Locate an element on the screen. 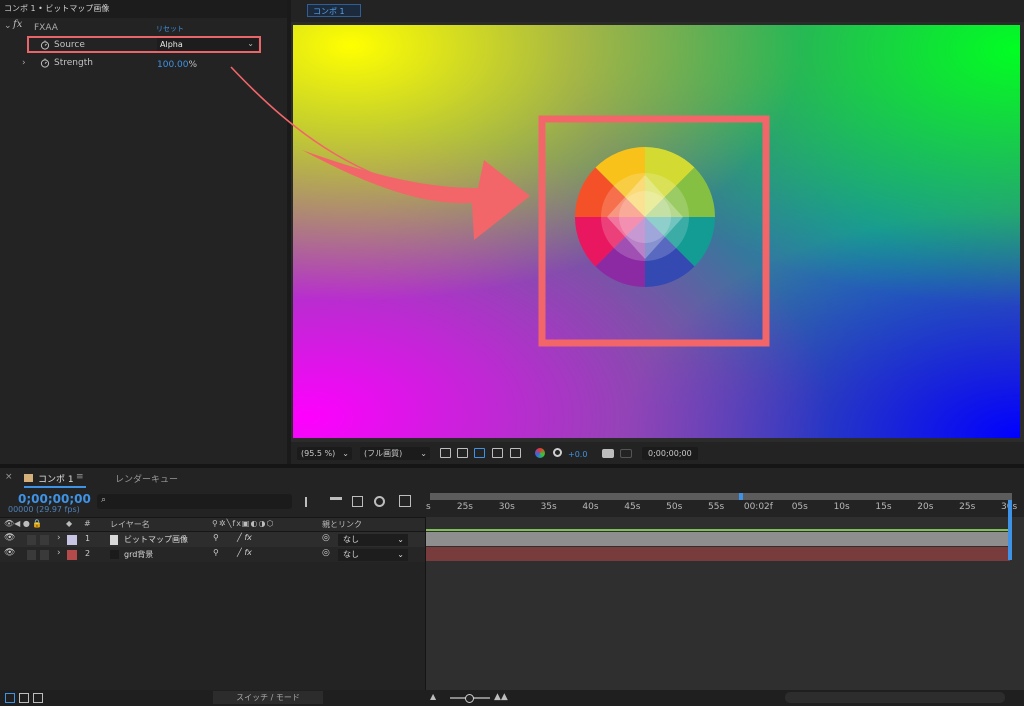 The width and height of the screenshot is (1024, 706). frame-blending-icon is located at coordinates (357, 501).